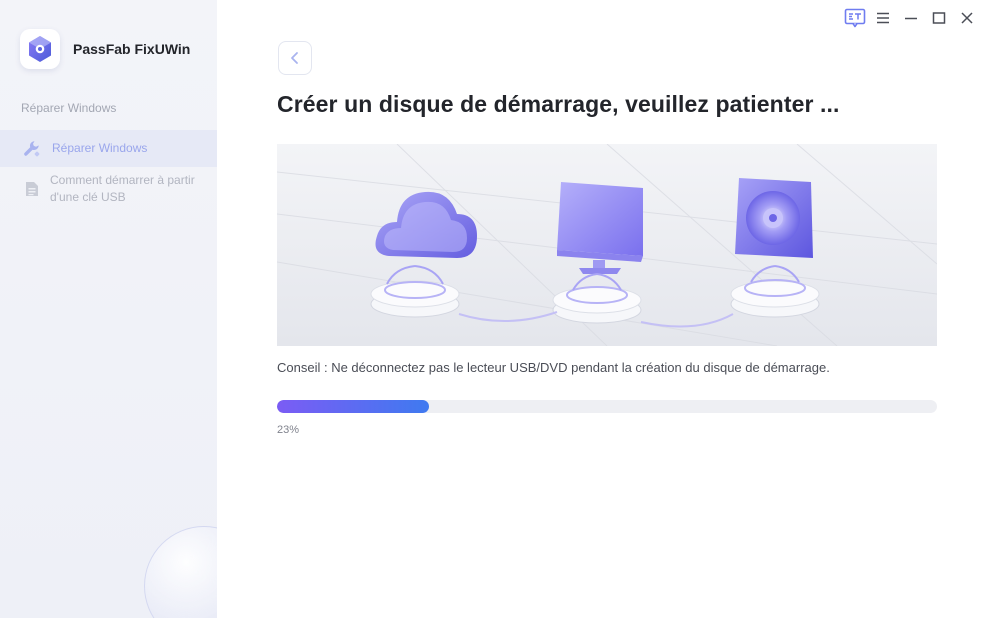  What do you see at coordinates (32, 149) in the screenshot?
I see `wrench-icon` at bounding box center [32, 149].